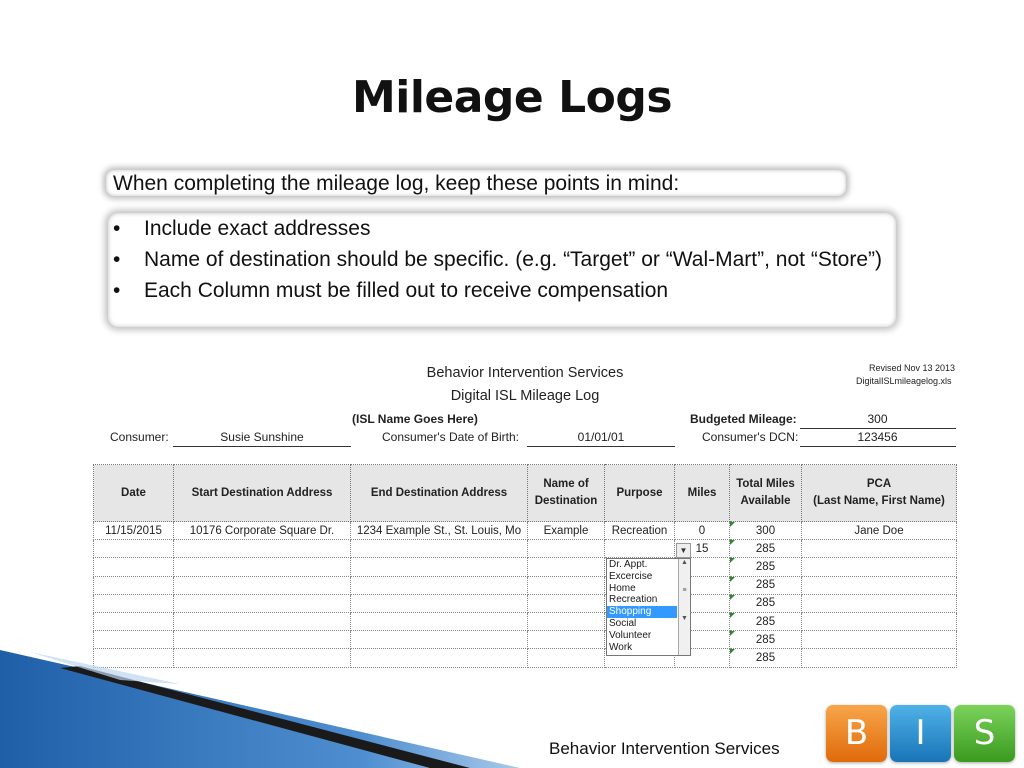  Describe the element at coordinates (984, 733) in the screenshot. I see `logo-s: S` at that location.